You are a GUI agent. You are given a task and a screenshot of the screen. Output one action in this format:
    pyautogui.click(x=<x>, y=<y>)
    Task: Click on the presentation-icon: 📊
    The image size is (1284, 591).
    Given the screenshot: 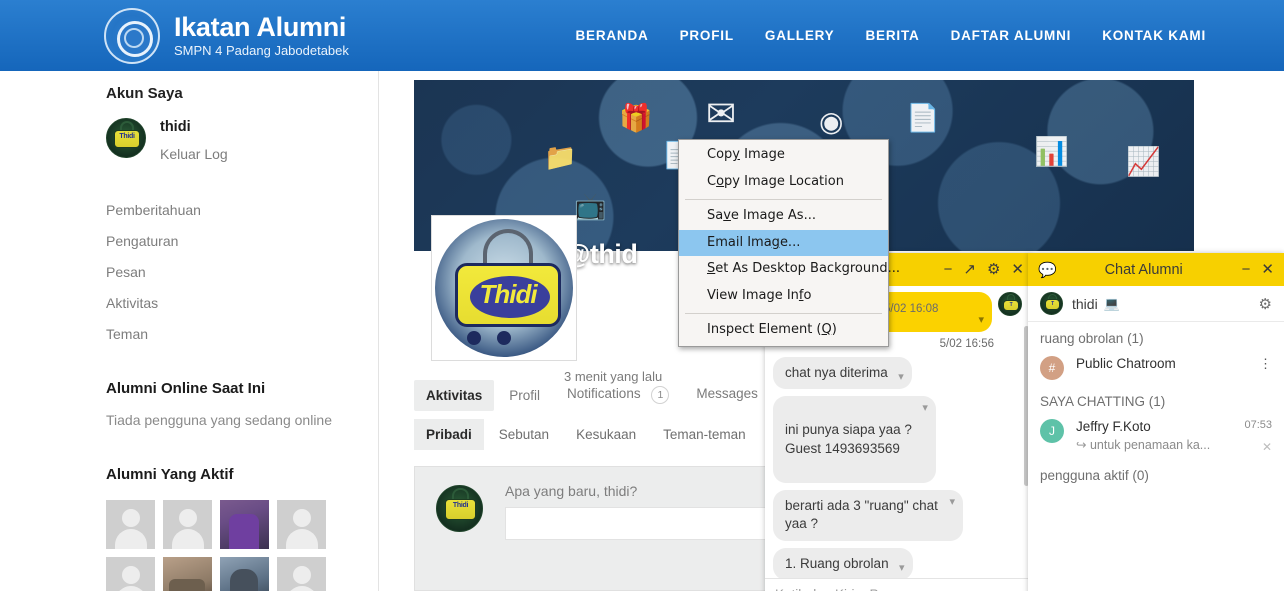 What is the action you would take?
    pyautogui.click(x=1051, y=151)
    